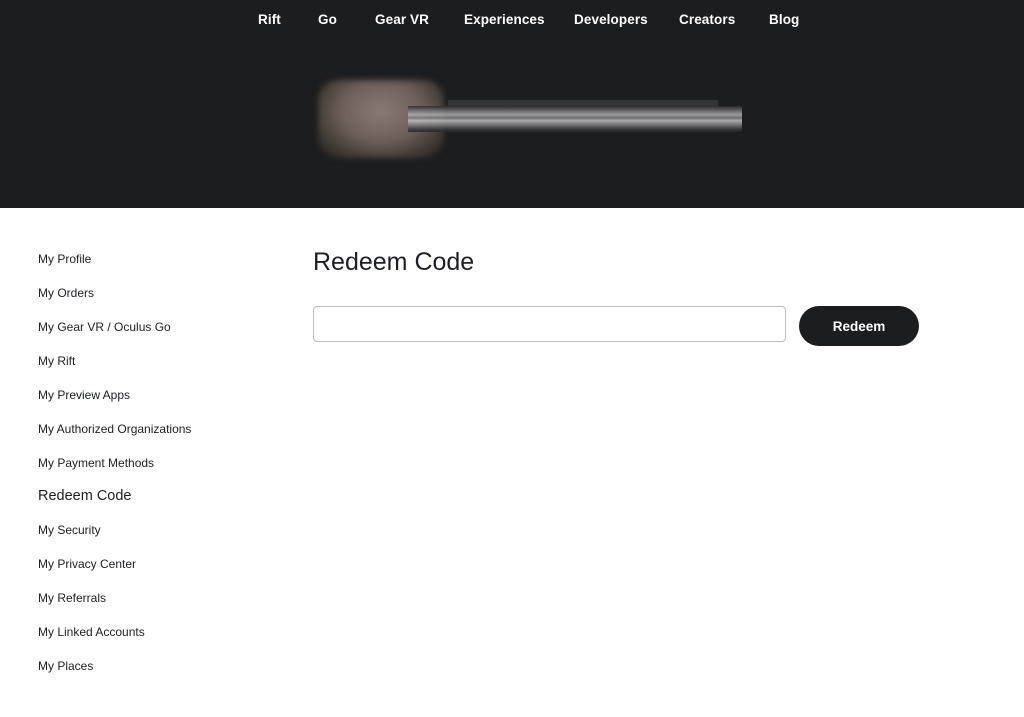 The image size is (1024, 717). Describe the element at coordinates (91, 632) in the screenshot. I see `sidebar-item-my-linked-accounts: My Linked Accounts` at that location.